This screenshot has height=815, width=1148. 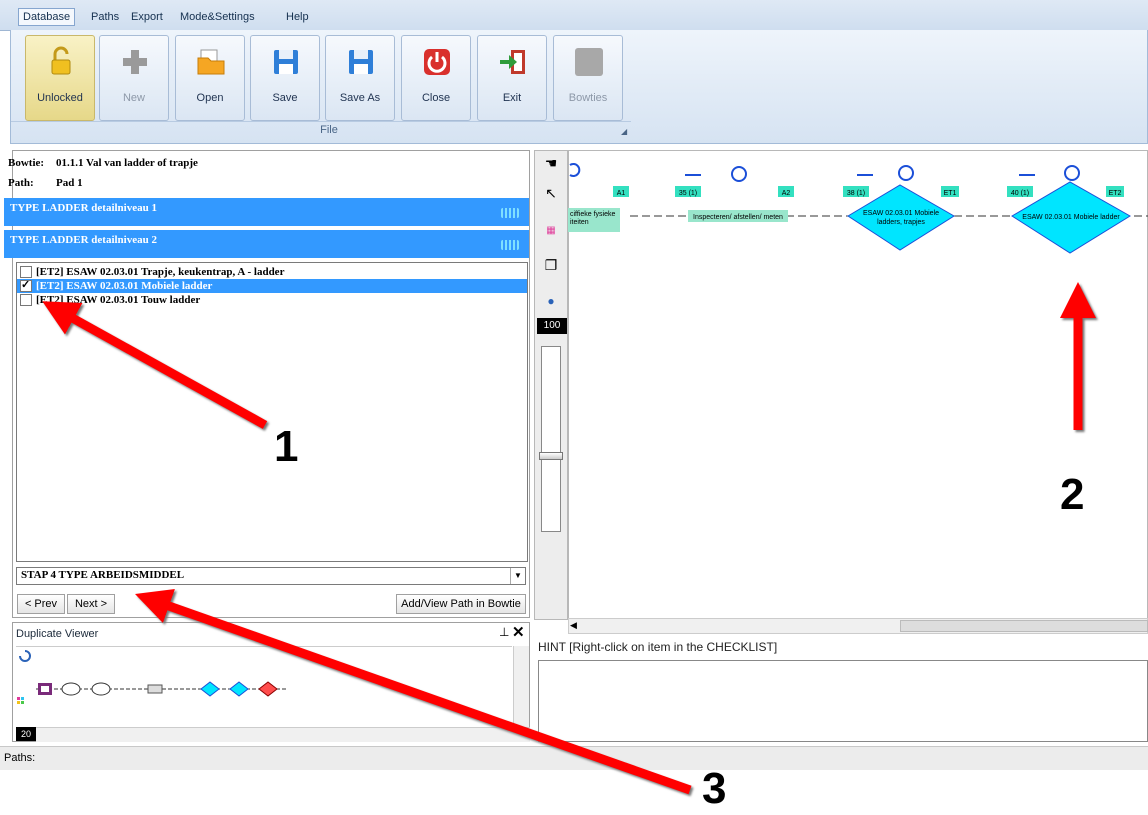 What do you see at coordinates (714, 788) in the screenshot?
I see `callout-3: 3` at bounding box center [714, 788].